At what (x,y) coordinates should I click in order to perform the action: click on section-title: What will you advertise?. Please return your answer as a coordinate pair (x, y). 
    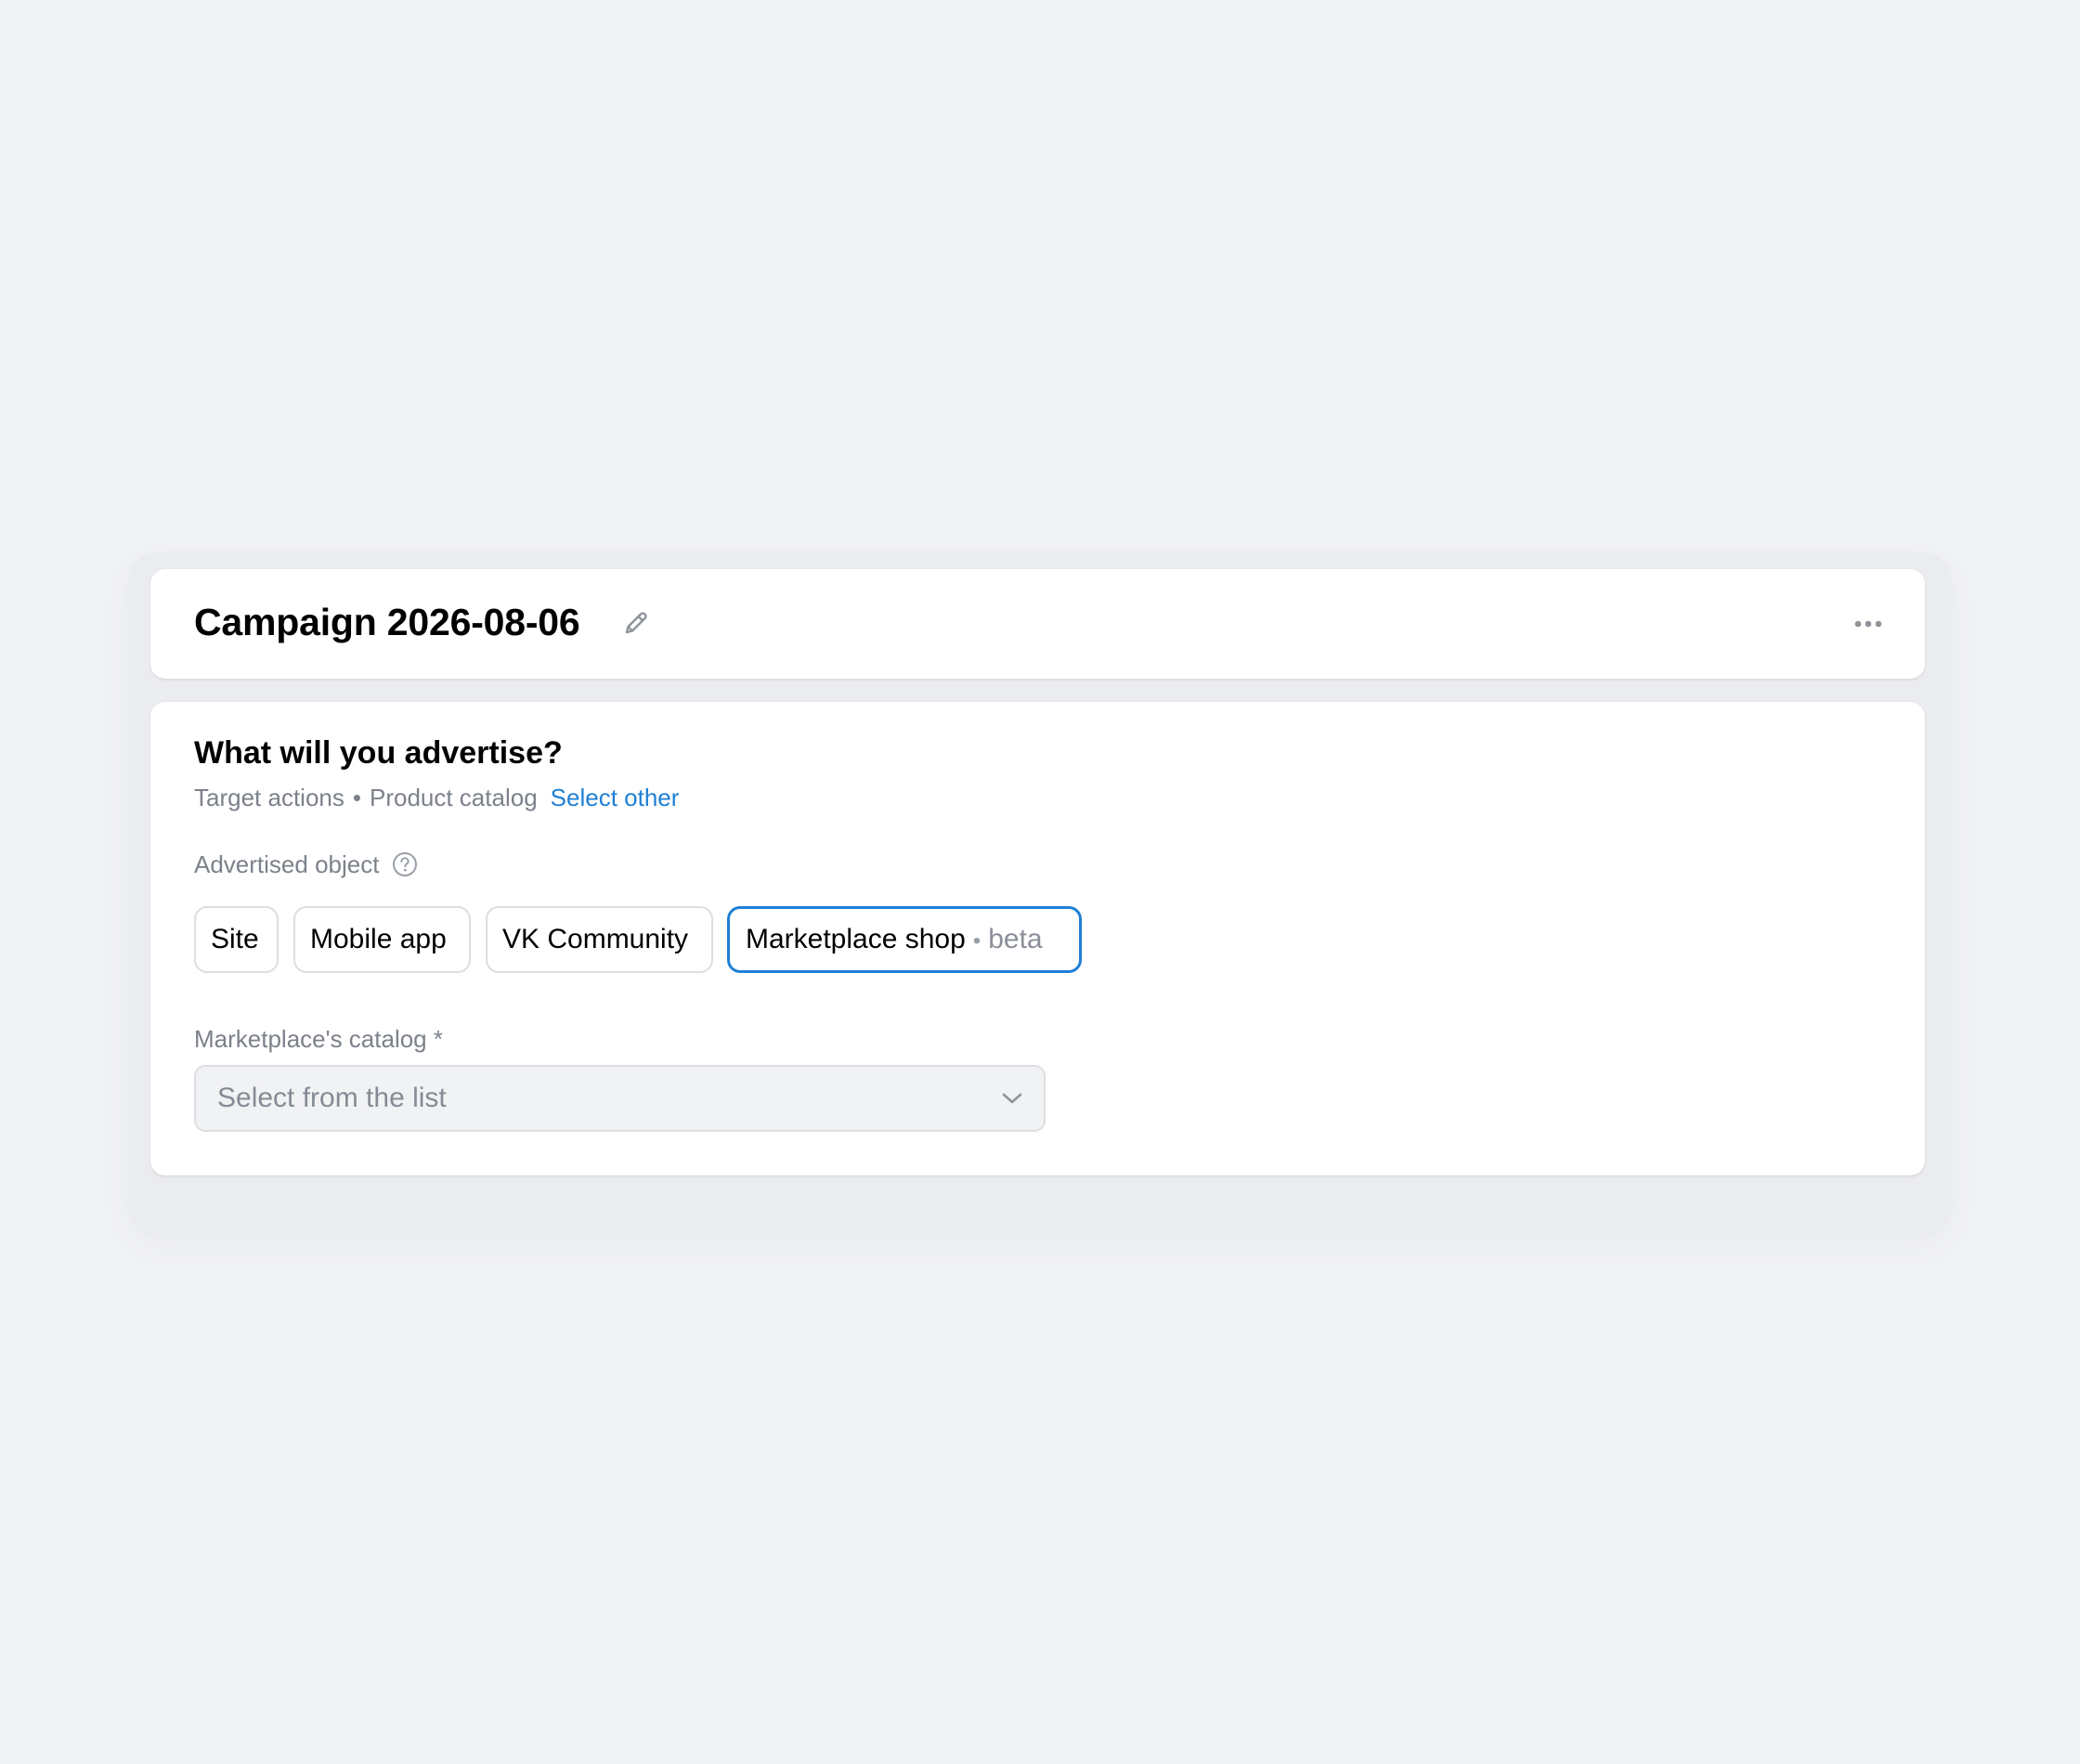
    Looking at the image, I should click on (378, 753).